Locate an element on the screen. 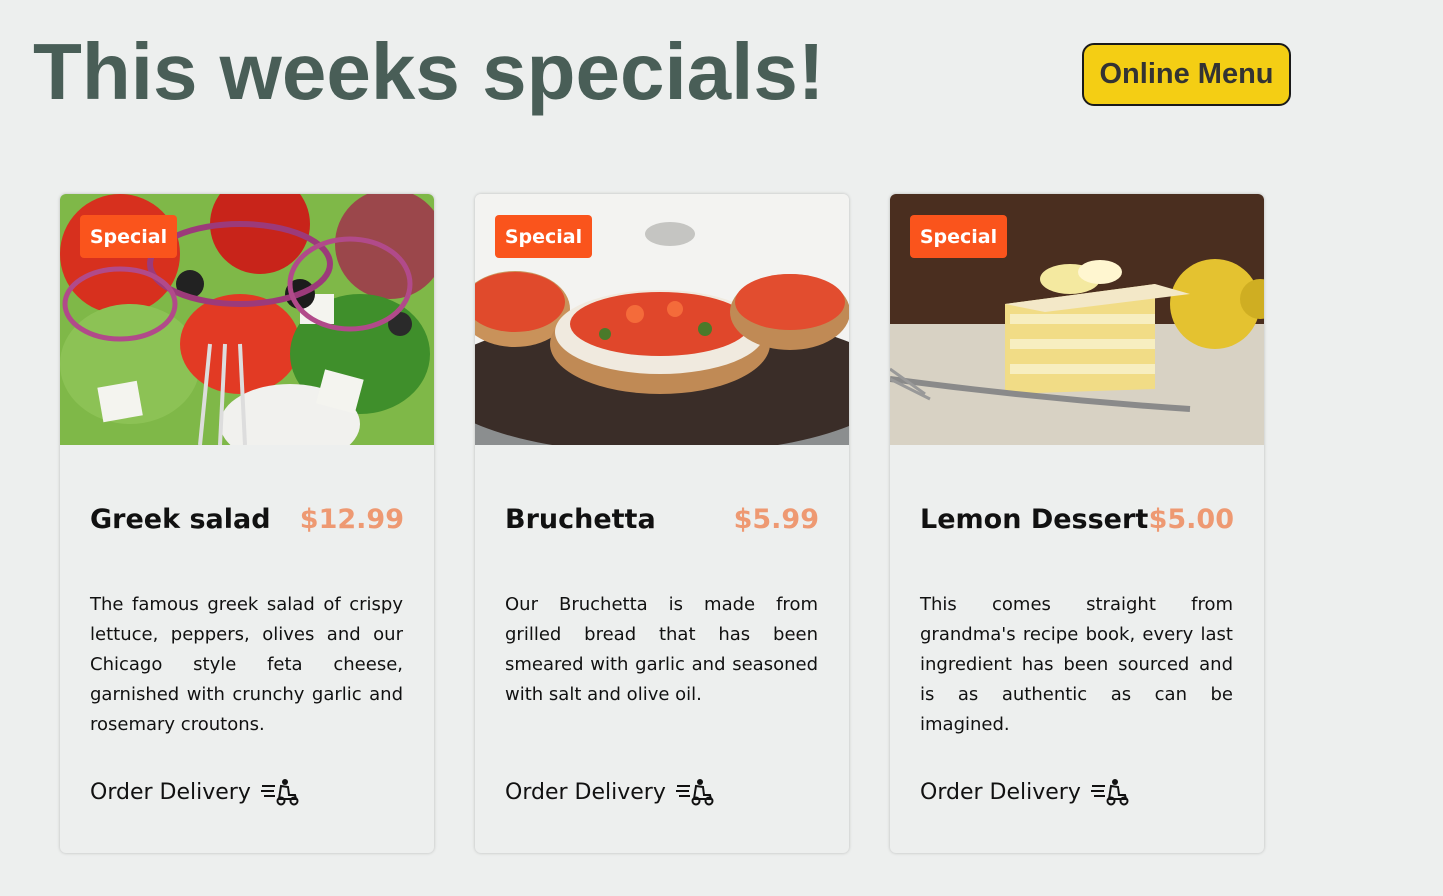 The width and height of the screenshot is (1443, 896). page-title: This weeks specials! is located at coordinates (429, 71).